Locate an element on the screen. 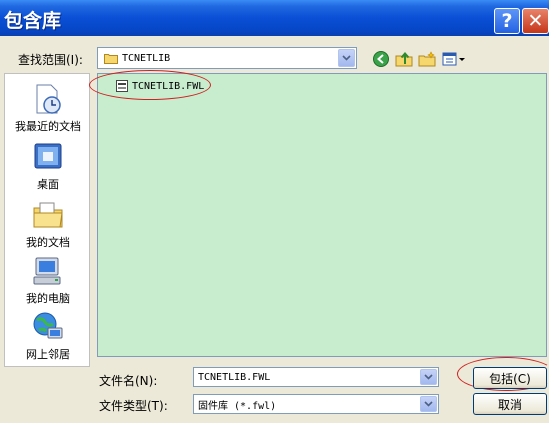 This screenshot has width=549, height=423. back-icon is located at coordinates (381, 59).